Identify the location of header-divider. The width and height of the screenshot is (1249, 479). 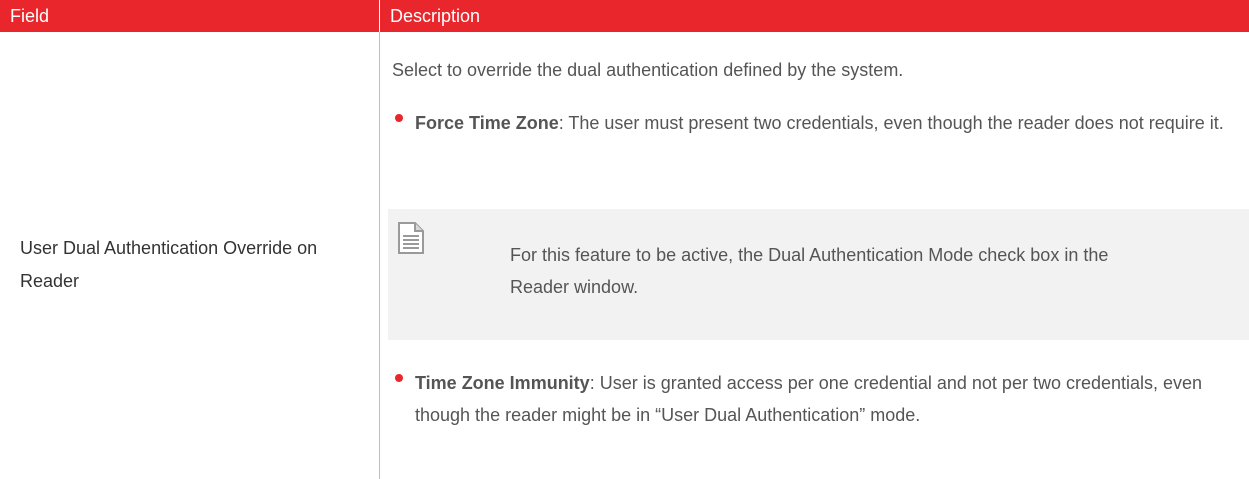
(379, 16).